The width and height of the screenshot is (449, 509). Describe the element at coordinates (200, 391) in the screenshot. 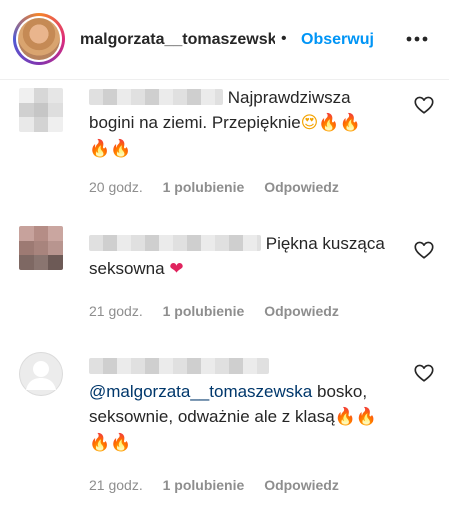

I see `mention-link: @malgorzata__tomaszewska` at that location.